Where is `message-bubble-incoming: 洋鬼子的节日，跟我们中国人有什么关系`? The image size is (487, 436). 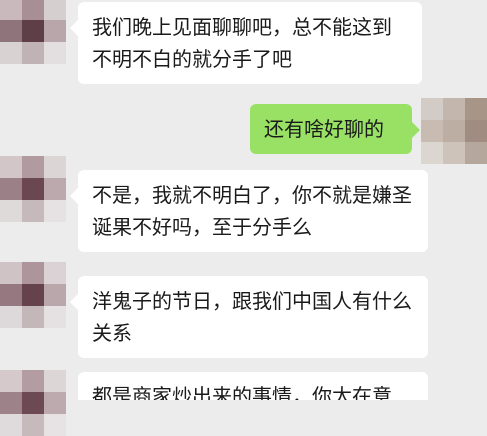 message-bubble-incoming: 洋鬼子的节日，跟我们中国人有什么关系 is located at coordinates (249, 317).